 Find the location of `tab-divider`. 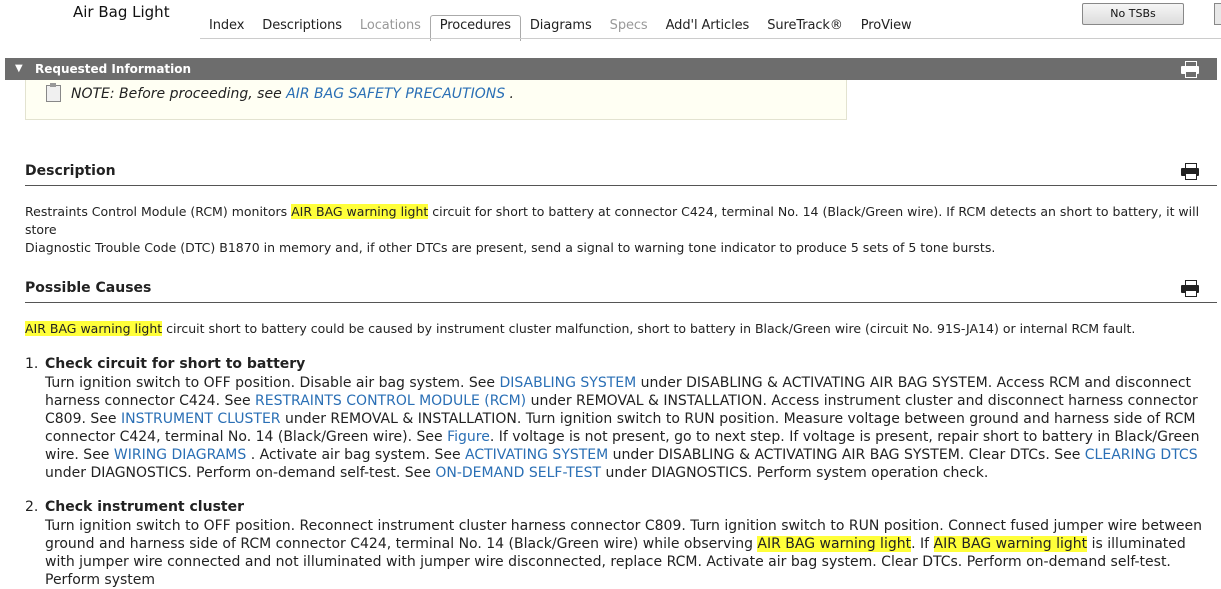

tab-divider is located at coordinates (710, 38).